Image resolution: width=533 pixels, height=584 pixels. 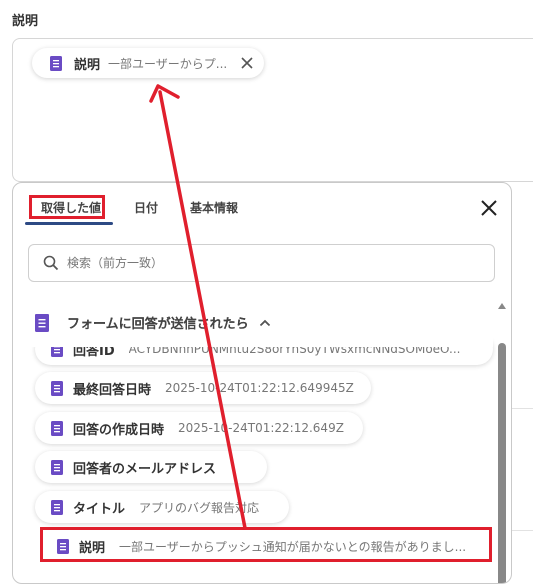 What do you see at coordinates (112, 390) in the screenshot?
I see `item-label: 最終回答日時` at bounding box center [112, 390].